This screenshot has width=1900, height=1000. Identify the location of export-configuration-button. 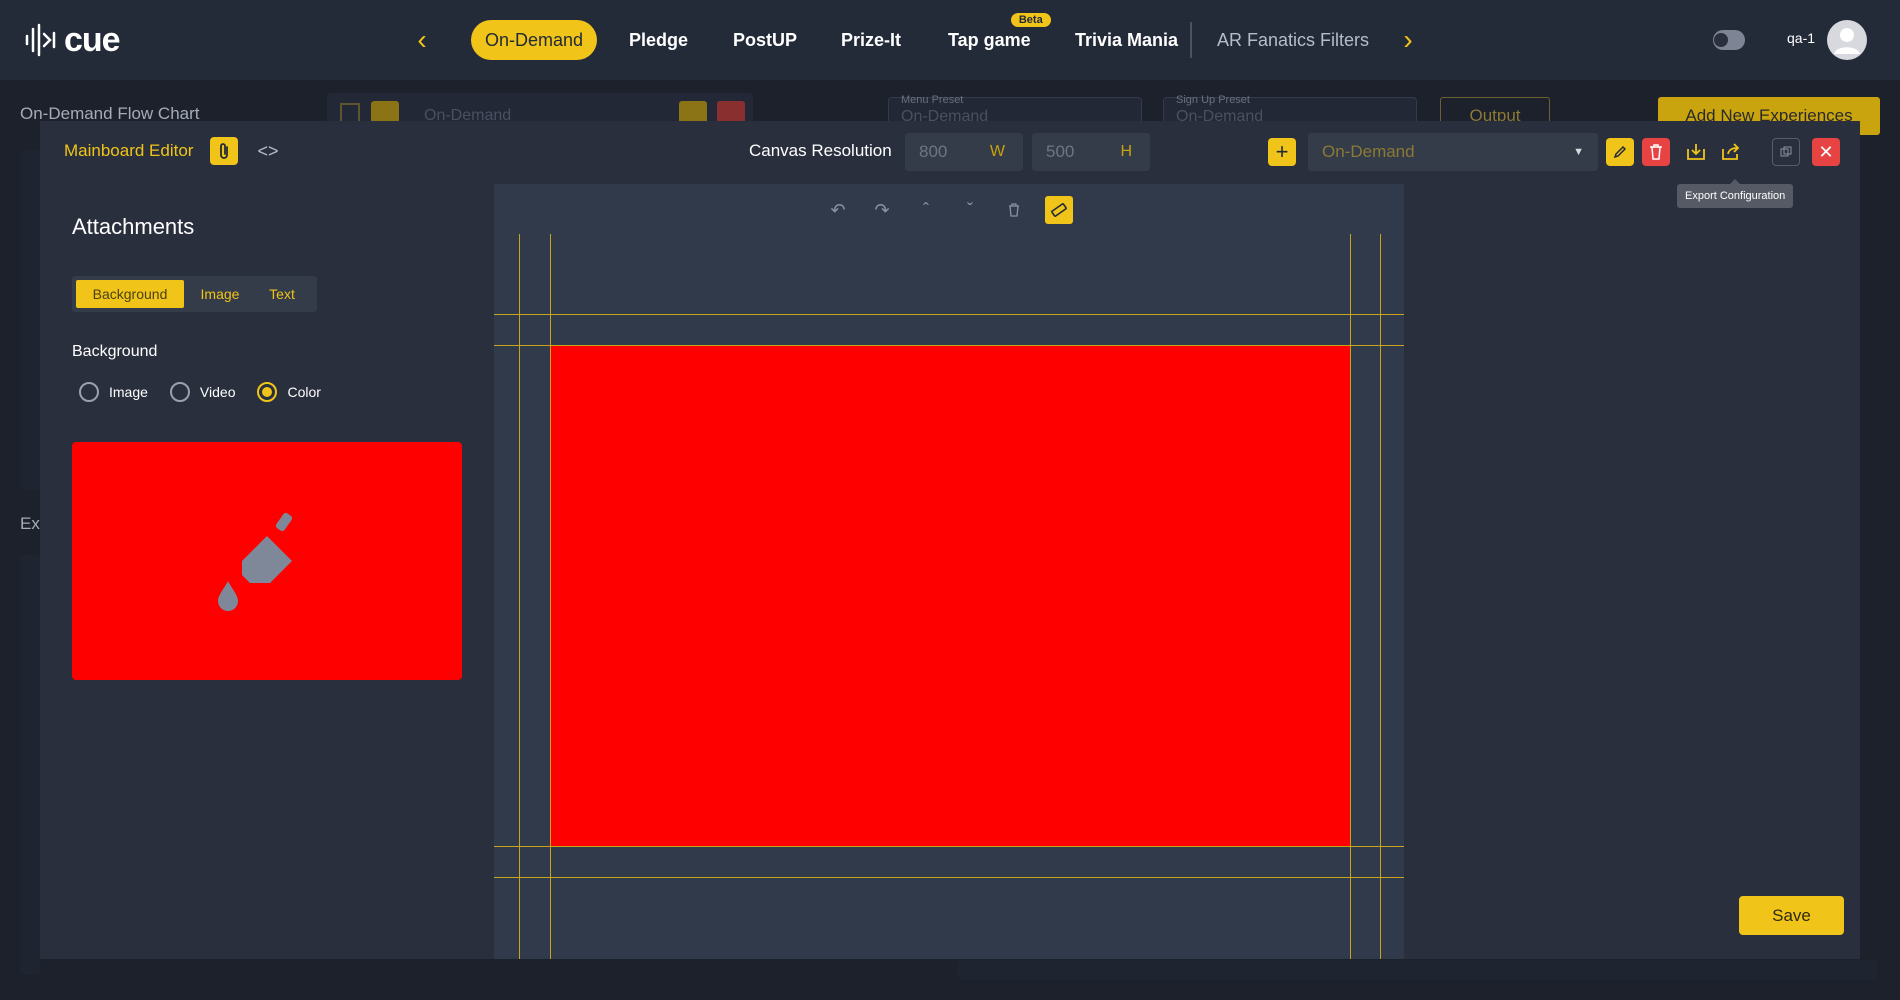
(1731, 152).